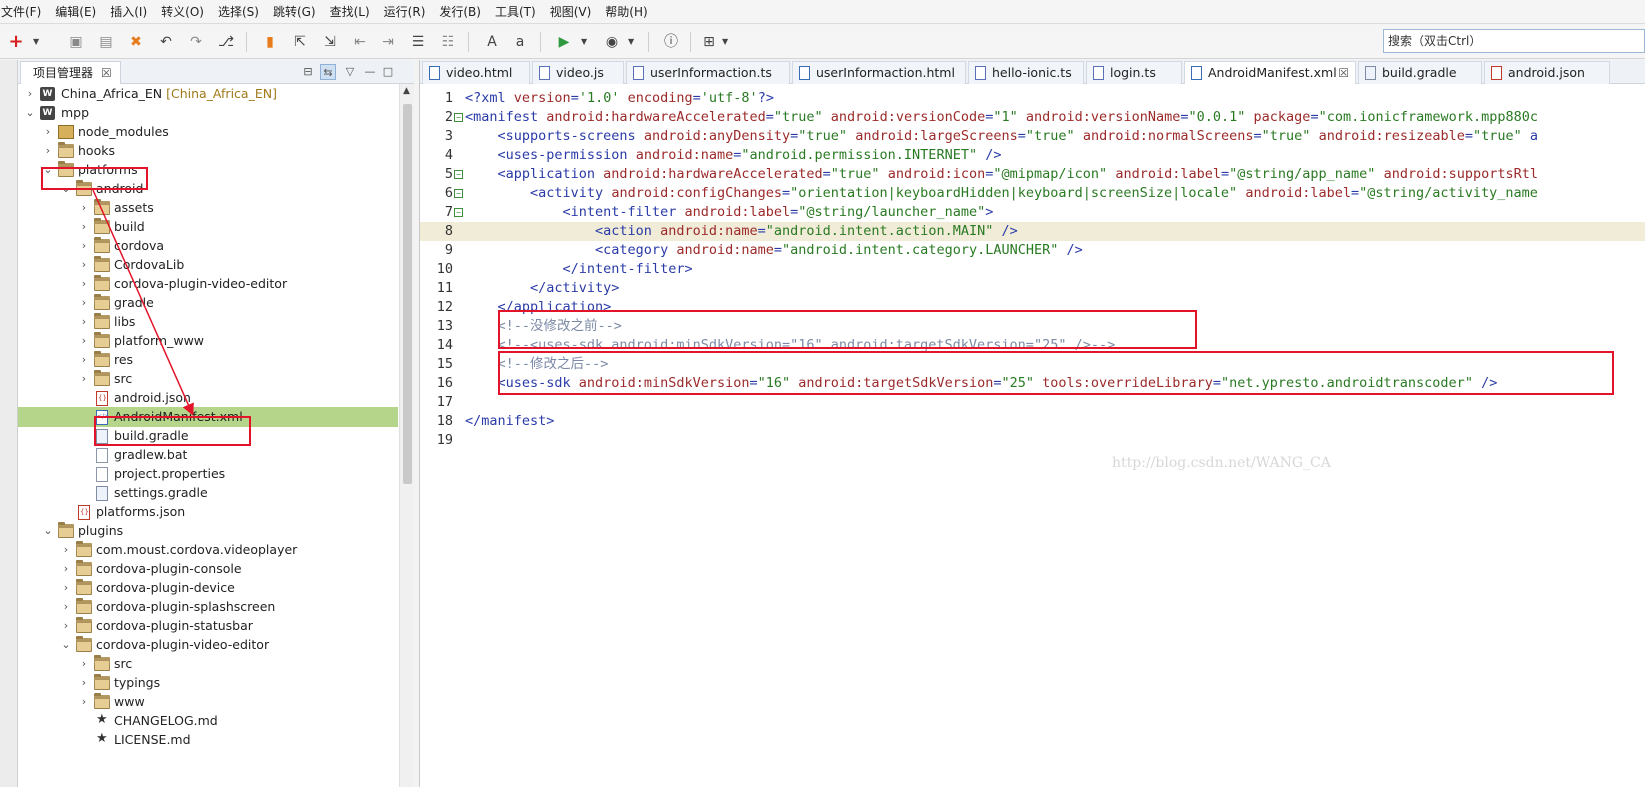 This screenshot has height=787, width=1645. I want to click on tab-video-js: video.js, so click(578, 72).